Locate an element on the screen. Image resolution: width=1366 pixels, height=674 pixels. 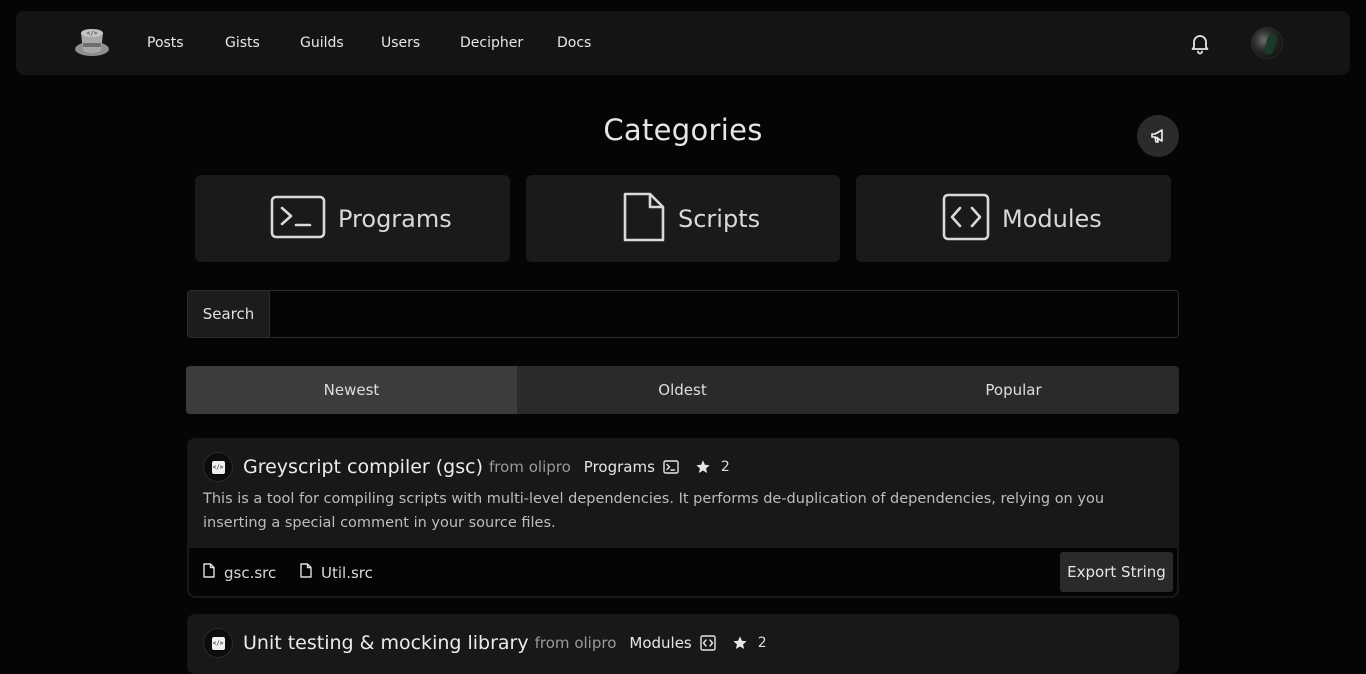
tab-oldest: Oldest is located at coordinates (682, 390).